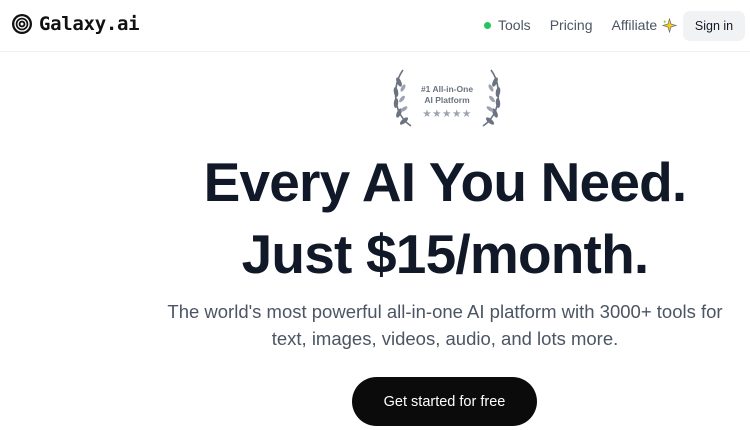 The width and height of the screenshot is (750, 430). I want to click on rating-stars-icon: ★★★★★, so click(447, 114).